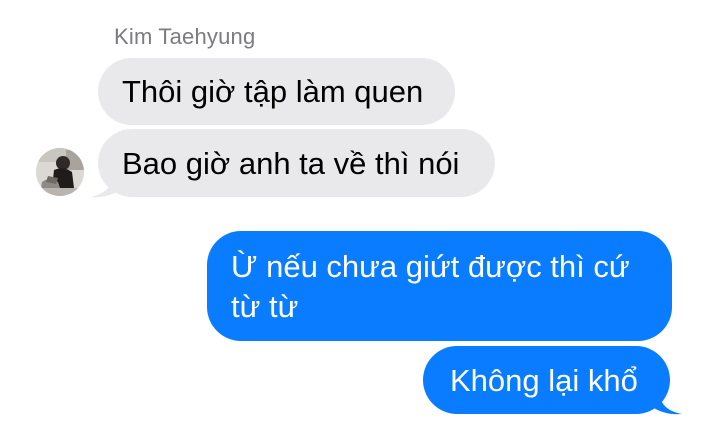 This screenshot has width=720, height=446. Describe the element at coordinates (185, 36) in the screenshot. I see `sender-name: Kim Taehyung` at that location.